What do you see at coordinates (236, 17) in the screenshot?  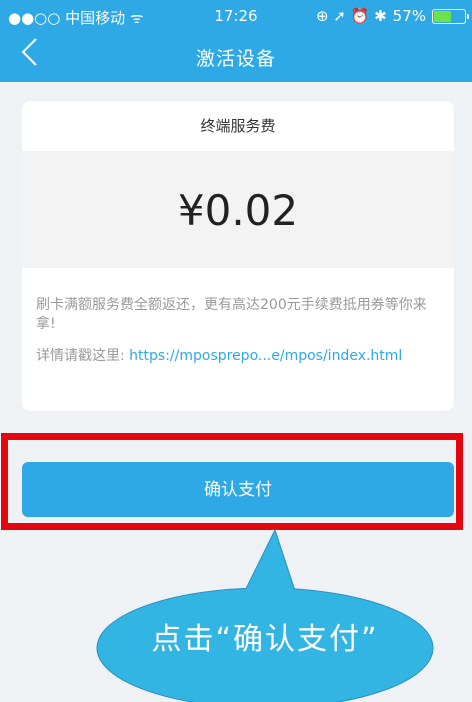 I see `status-bar: ●●○○ 中国移动 ᯤ 17:26 ⊕ ➚ ⏰ ✱ 57%` at bounding box center [236, 17].